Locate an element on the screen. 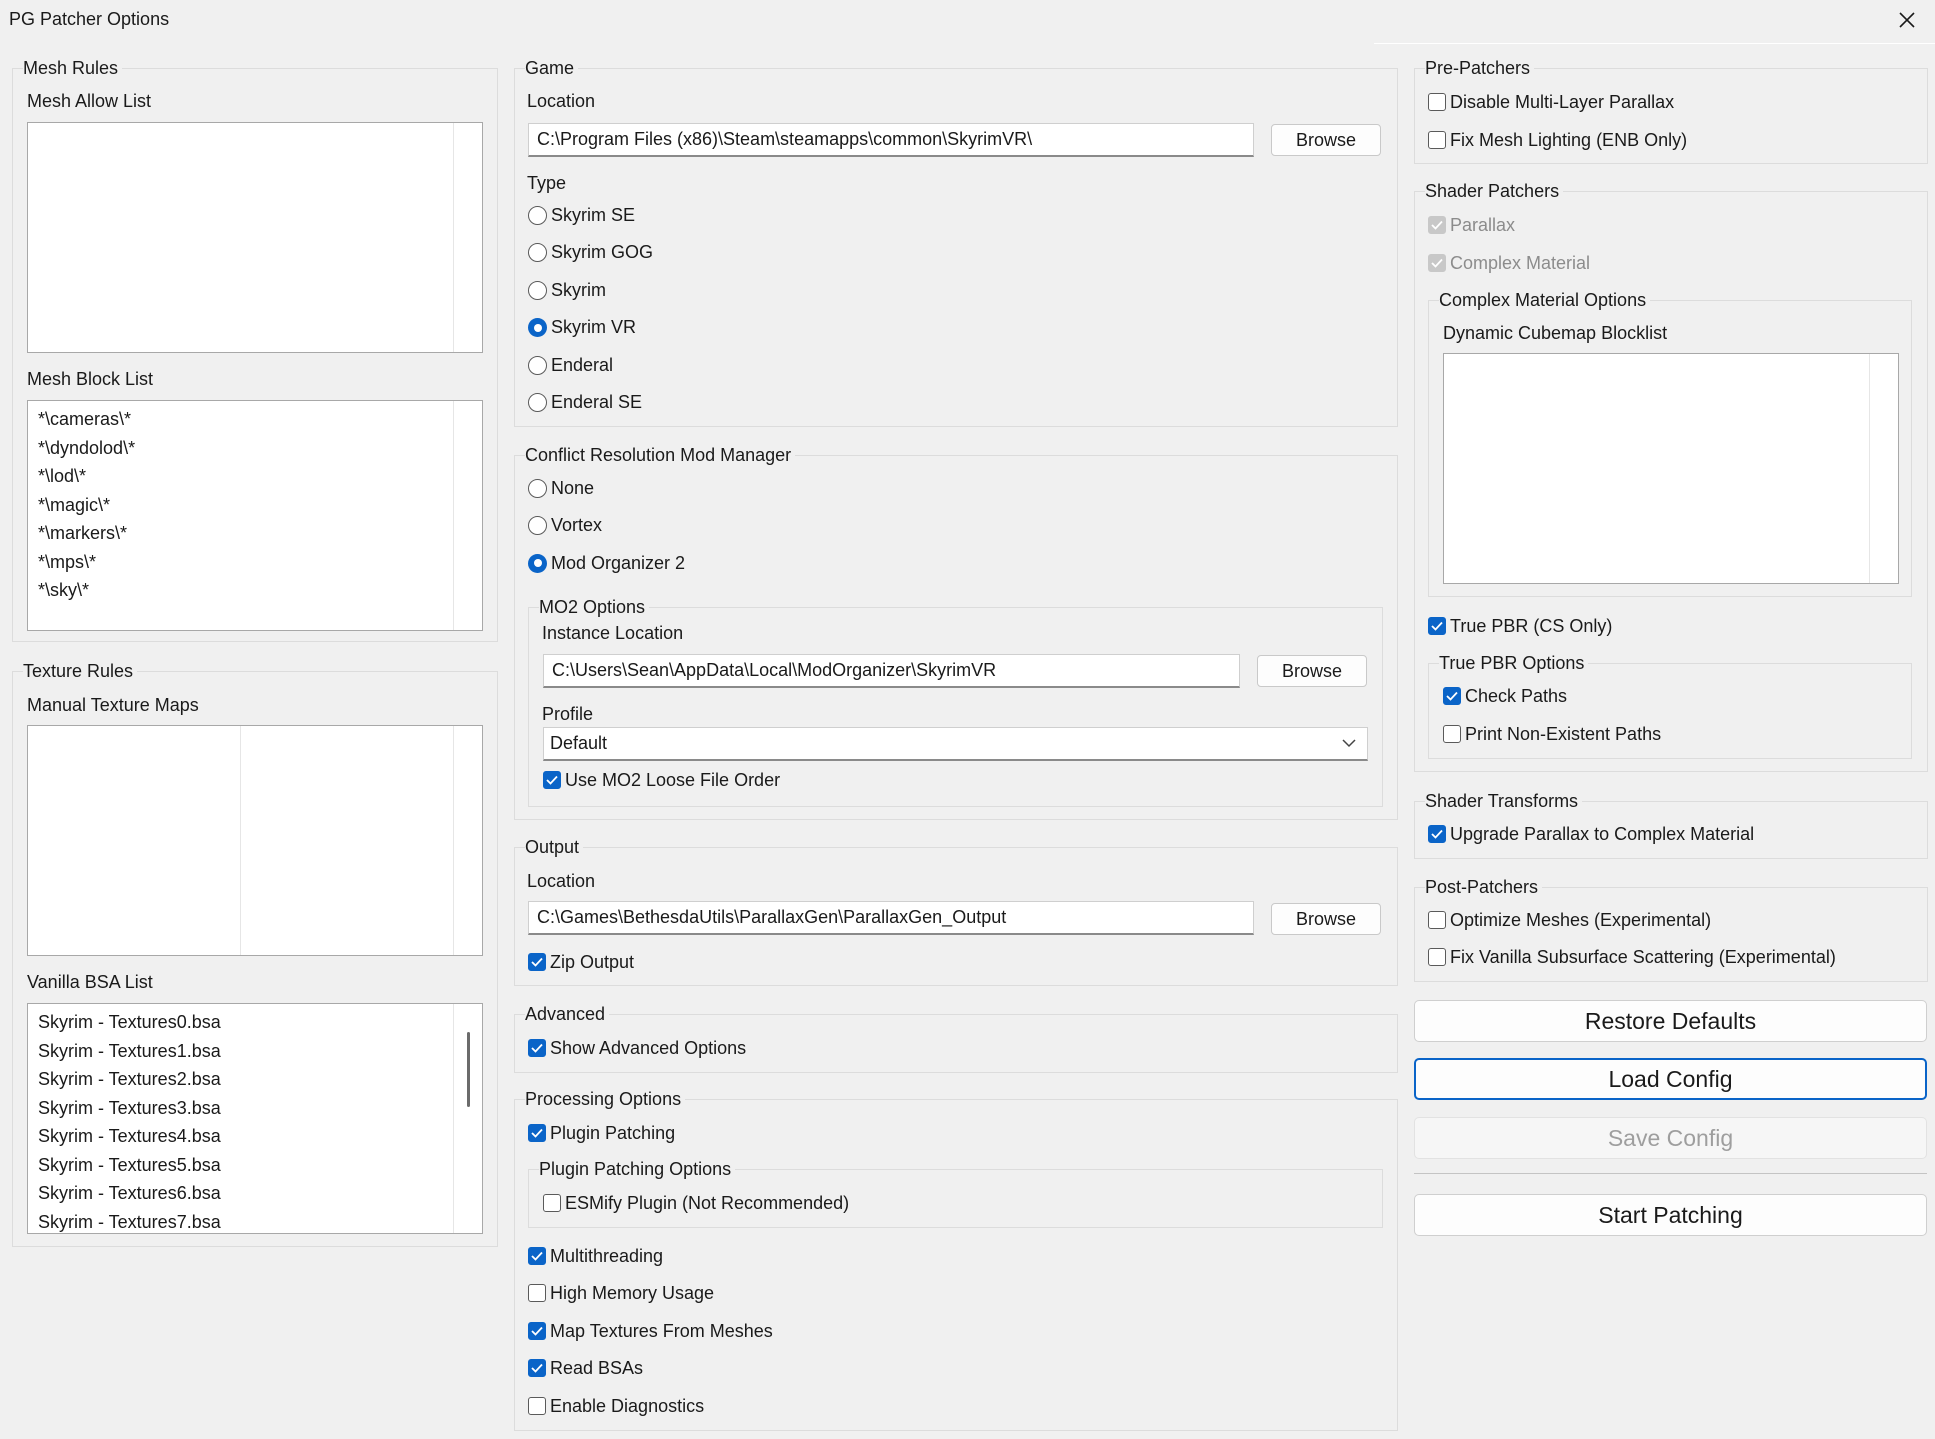  restore-defaults-button: Restore Defaults is located at coordinates (1670, 1021).